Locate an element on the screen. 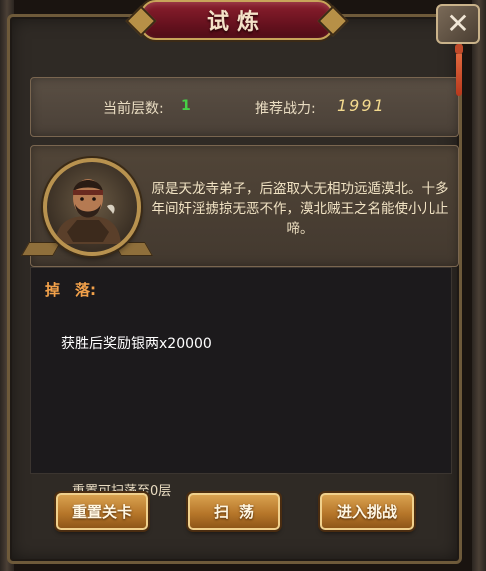 The image size is (486, 571). dialog-title: 试炼 is located at coordinates (236, 22).